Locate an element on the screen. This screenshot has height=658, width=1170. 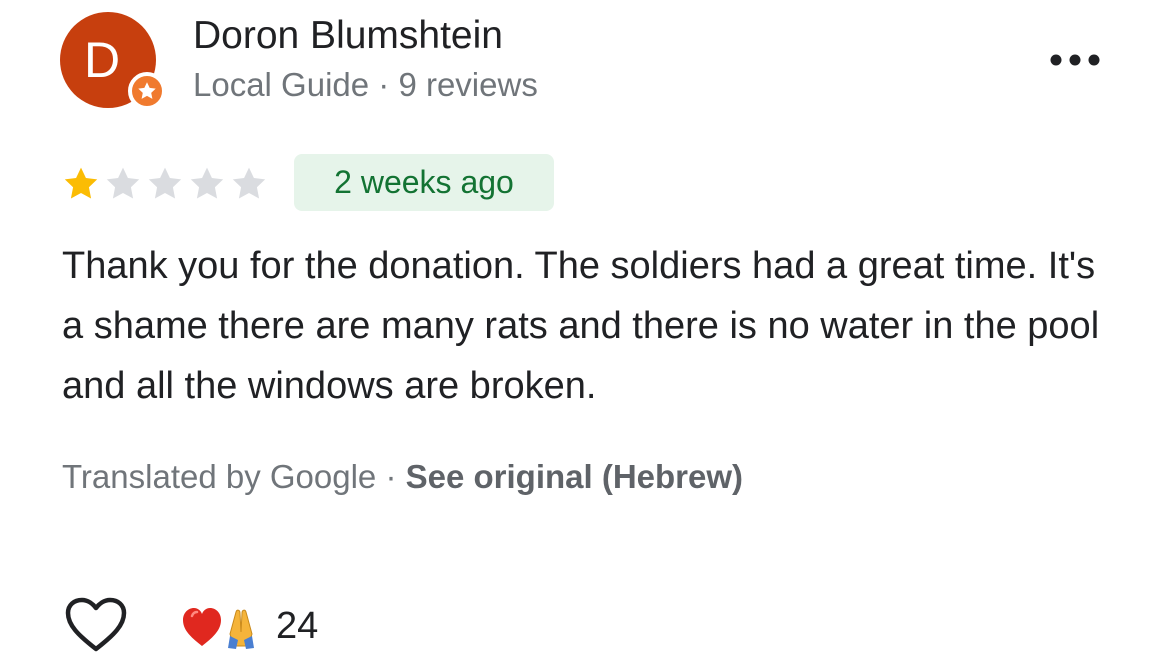
star-rating is located at coordinates (165, 184).